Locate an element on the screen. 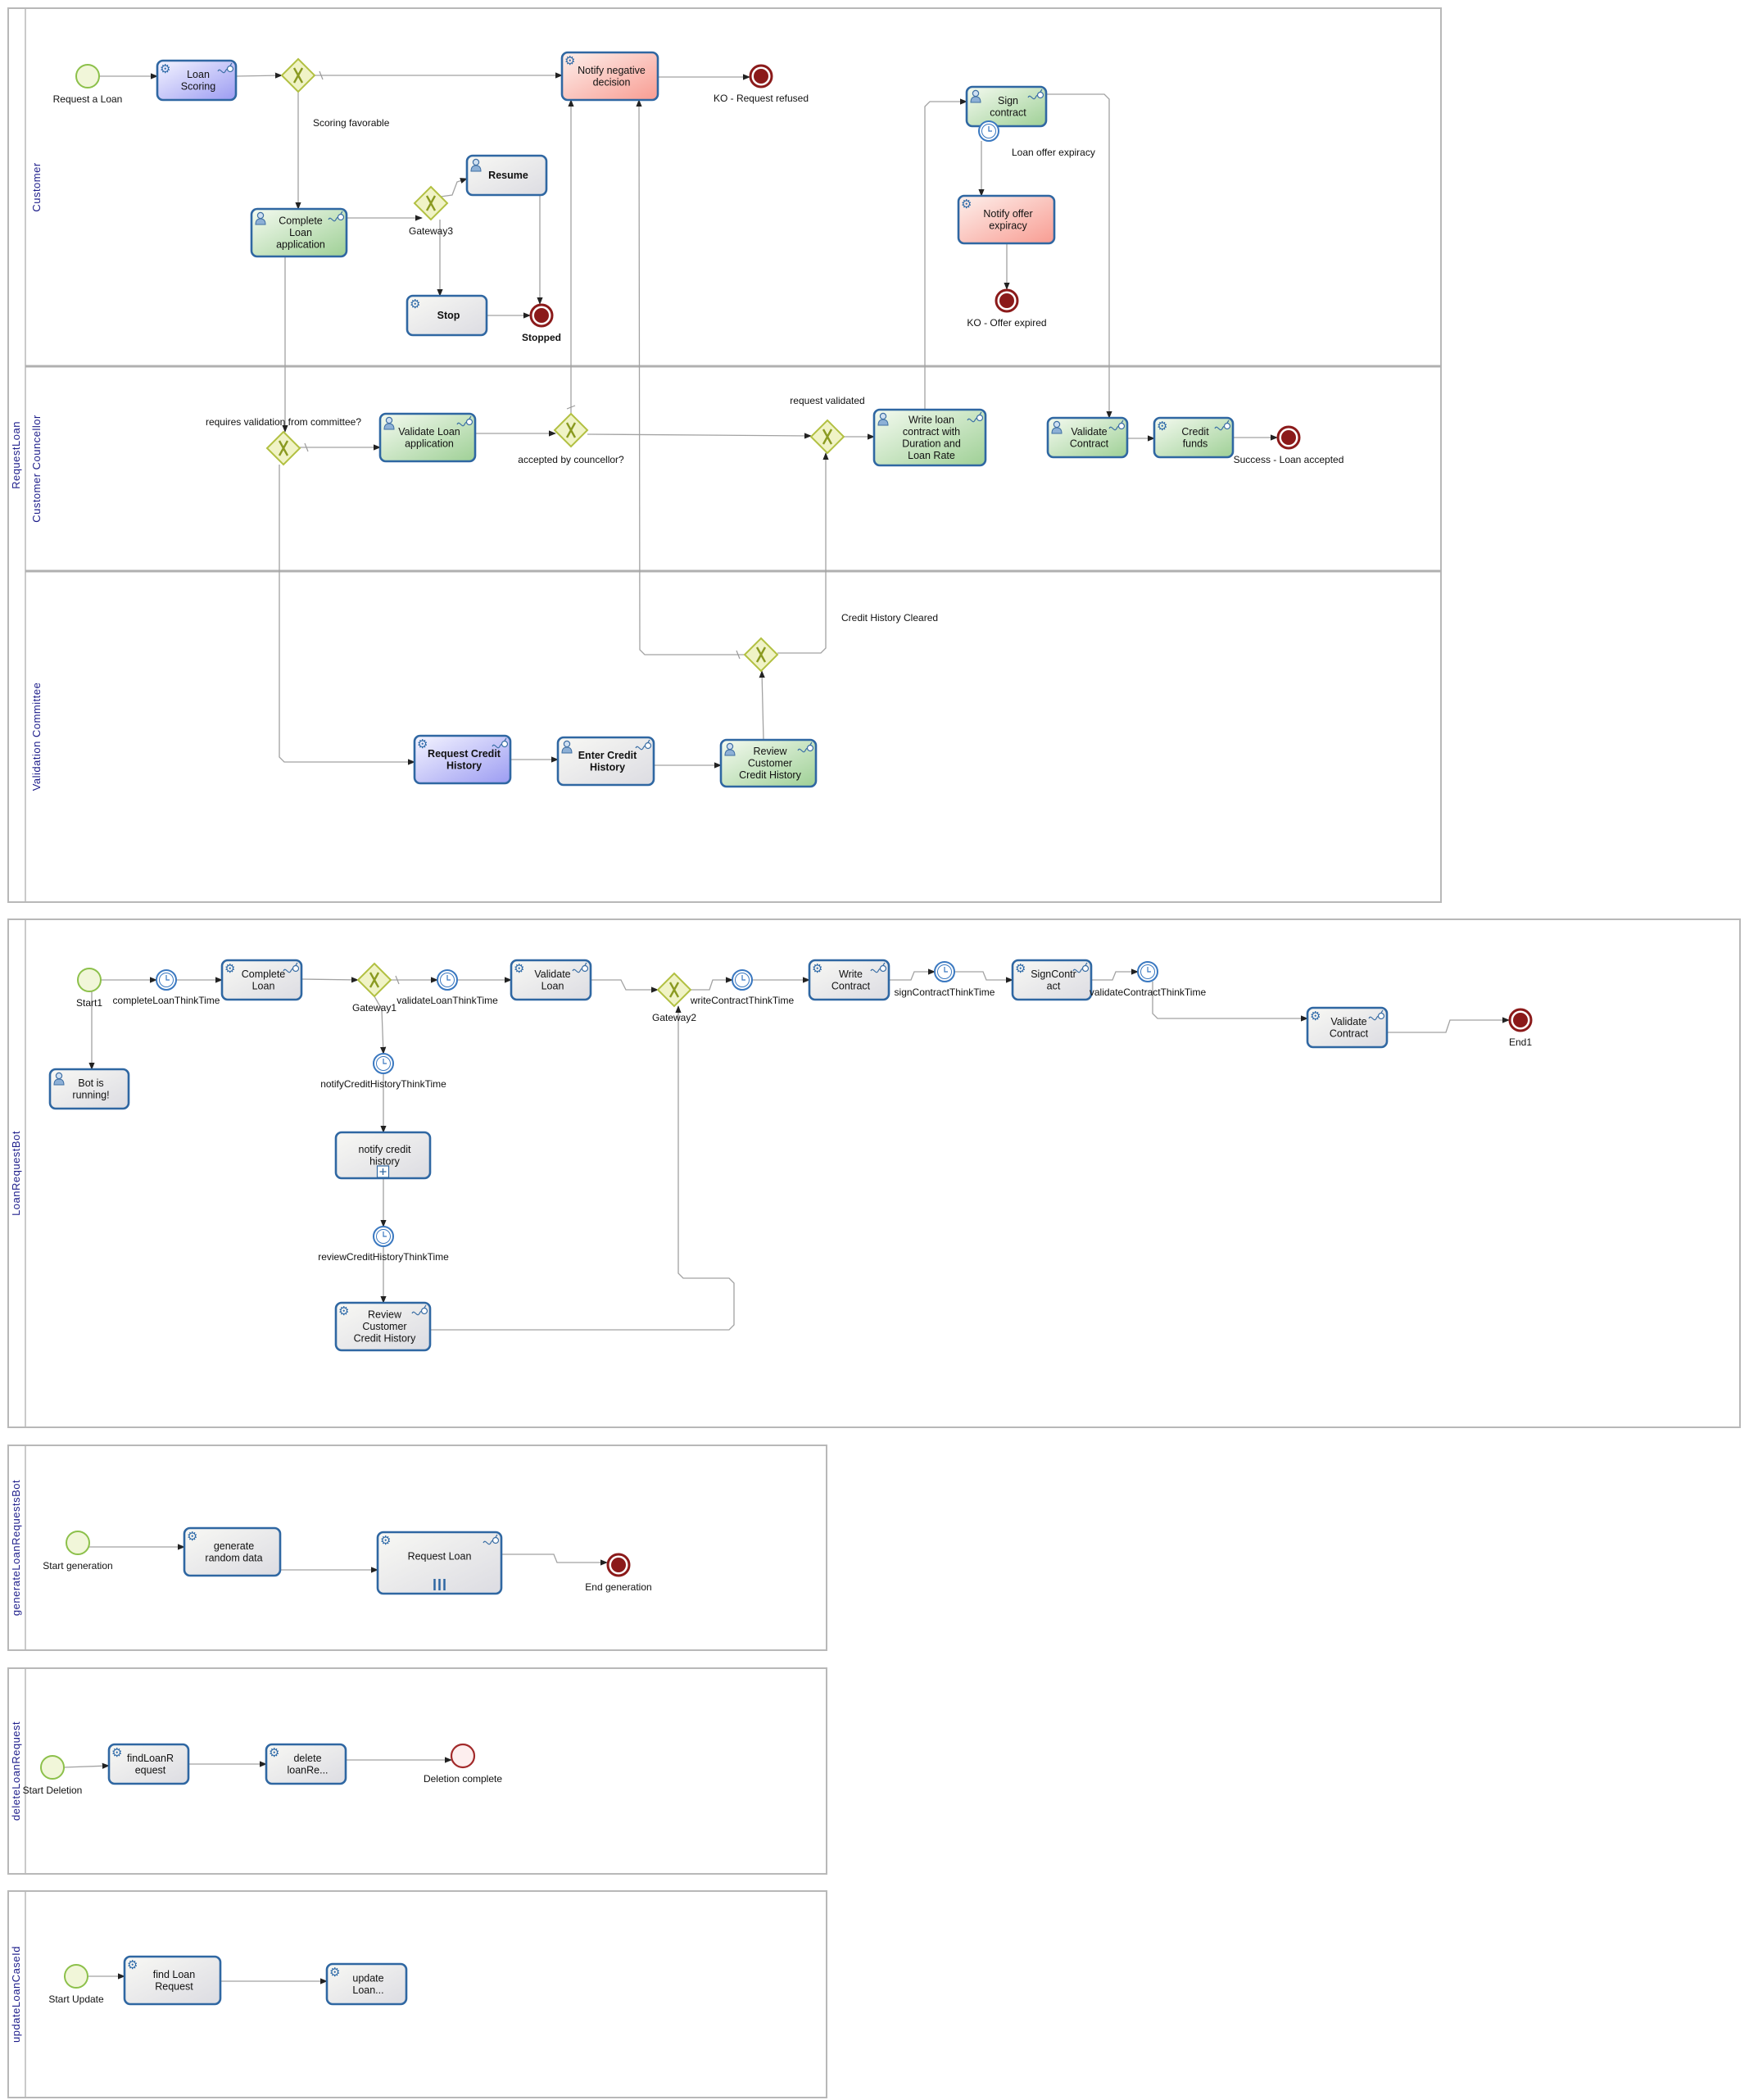  node-label-line: find Loan is located at coordinates (174, 1974).